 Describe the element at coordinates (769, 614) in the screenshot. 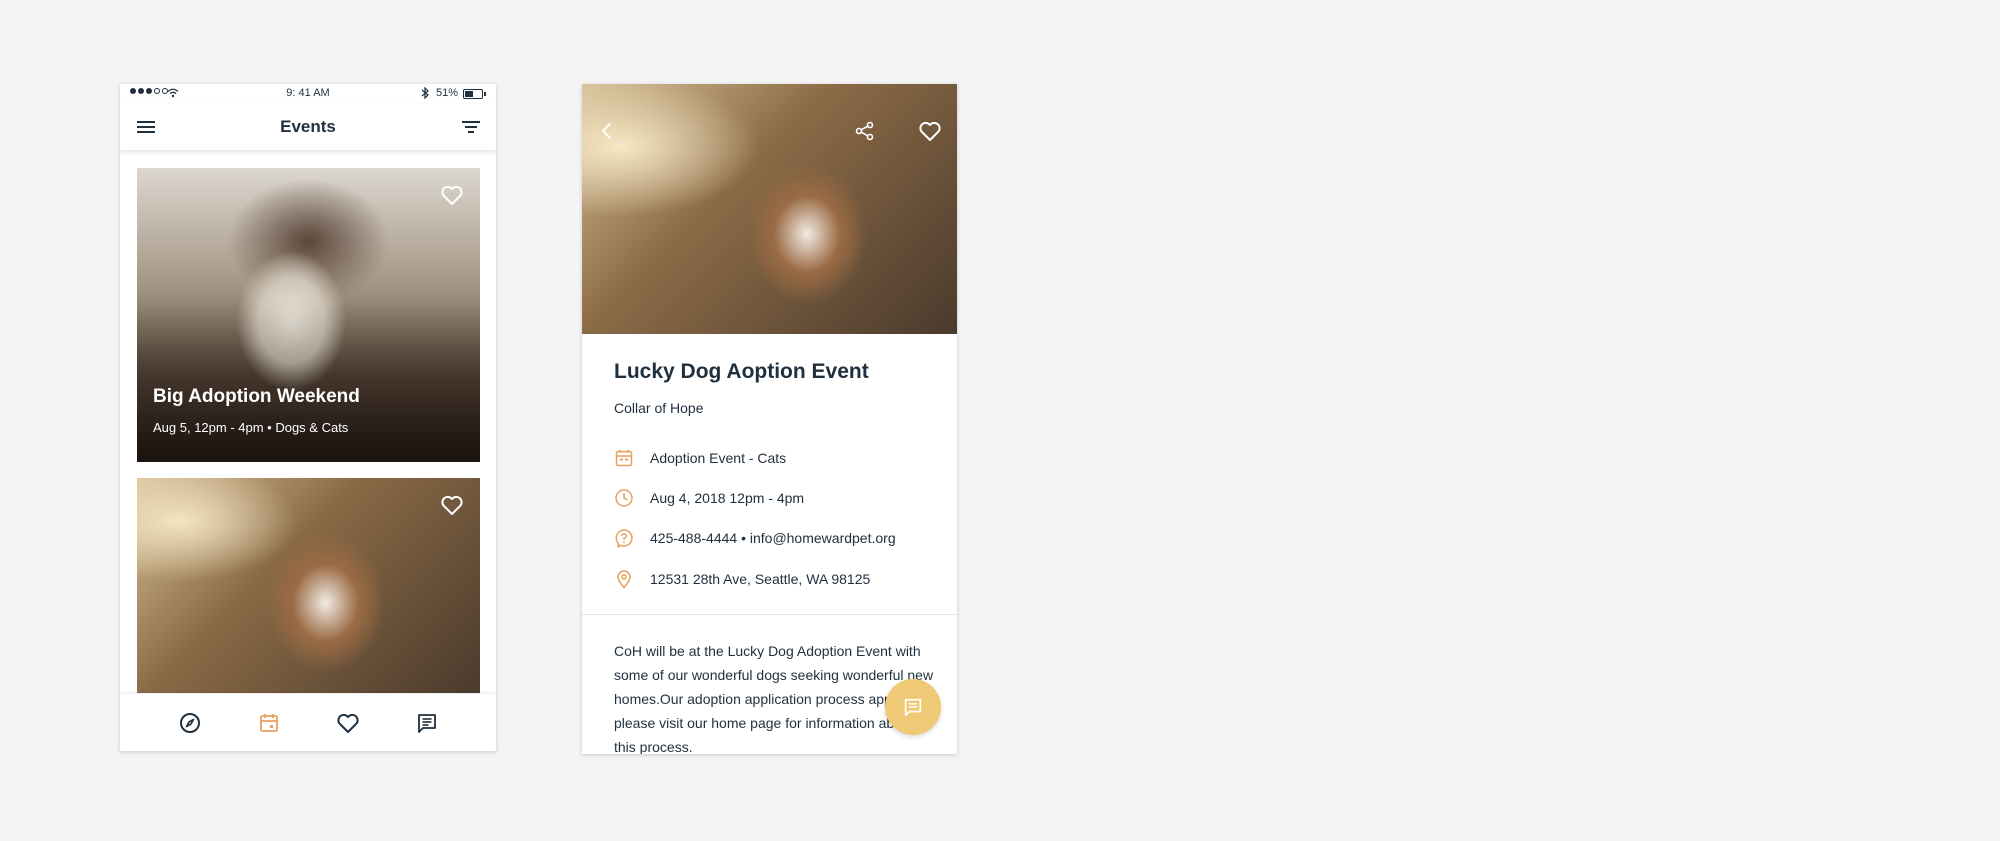

I see `divider` at that location.